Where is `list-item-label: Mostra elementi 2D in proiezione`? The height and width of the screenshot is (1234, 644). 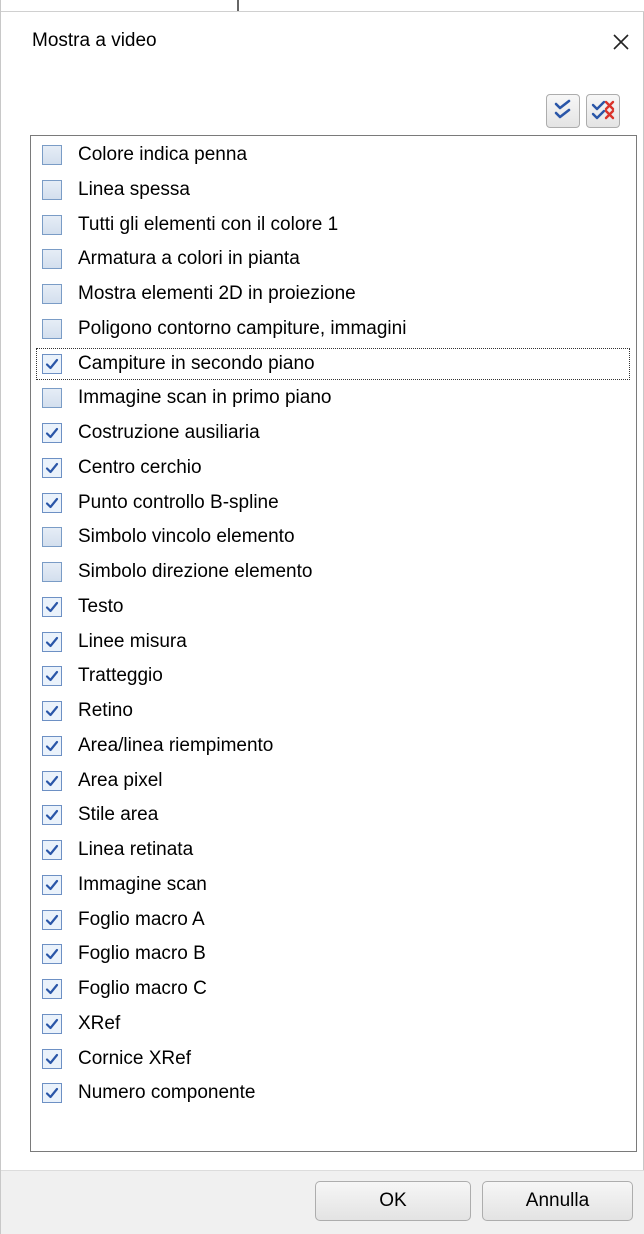 list-item-label: Mostra elementi 2D in proiezione is located at coordinates (217, 293).